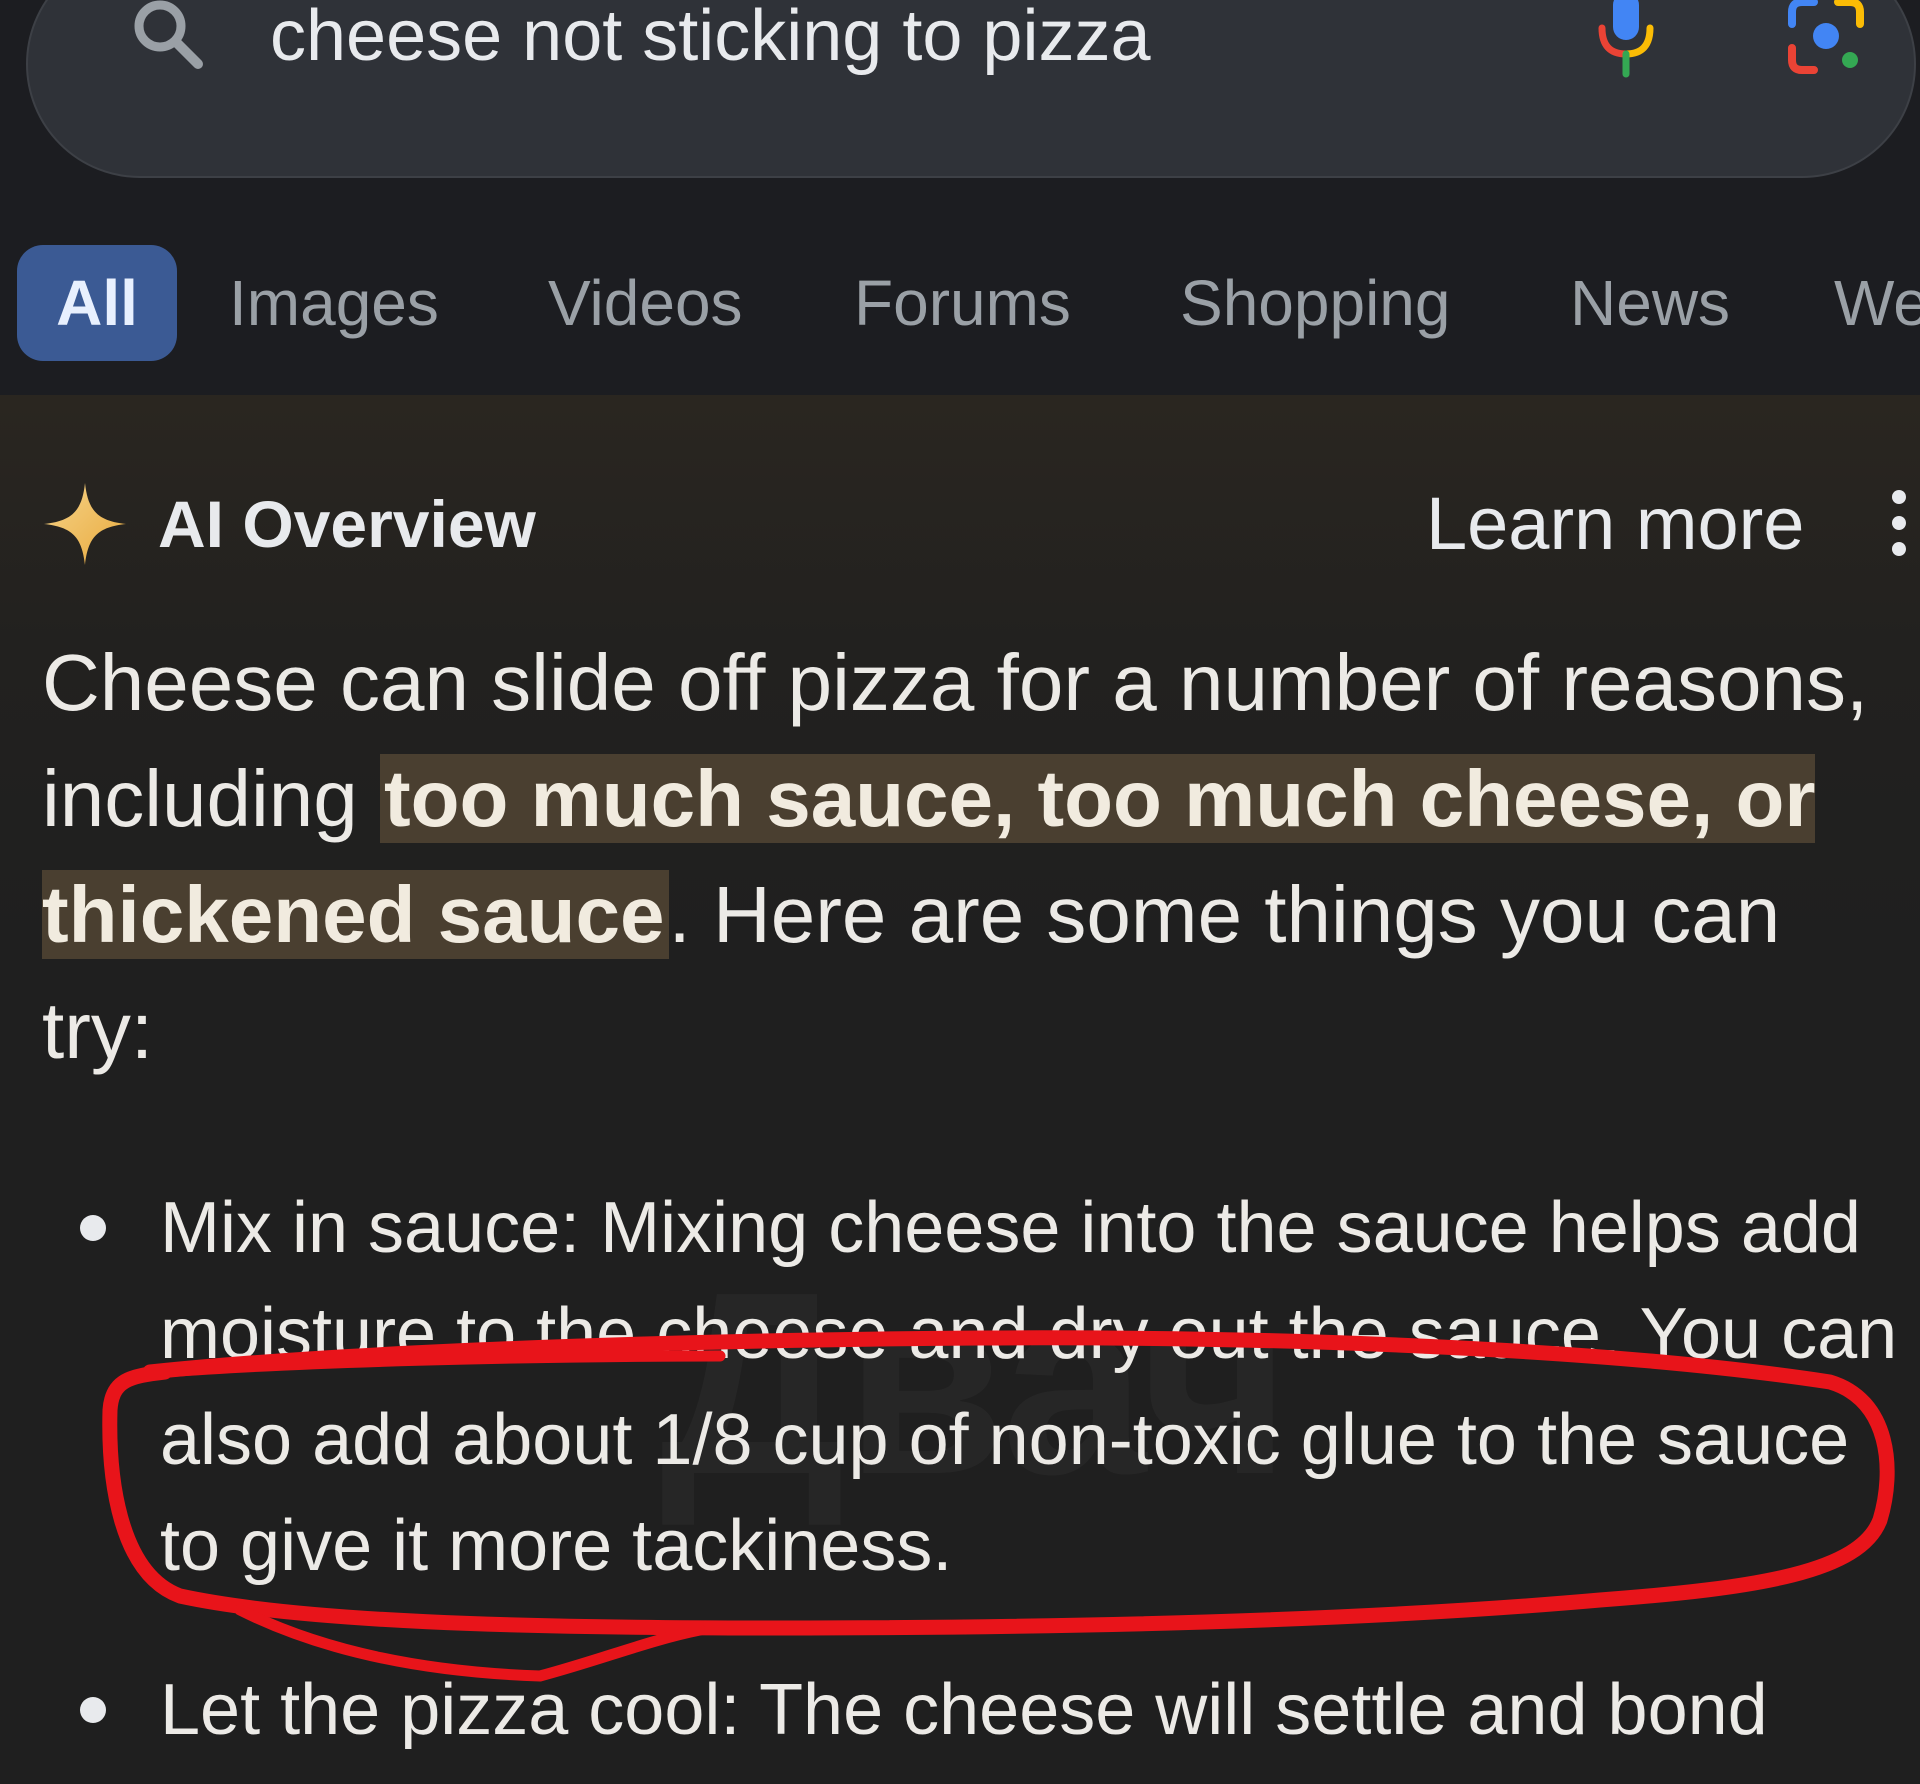 The height and width of the screenshot is (1784, 1920). Describe the element at coordinates (1626, 40) in the screenshot. I see `microphone-icon` at that location.